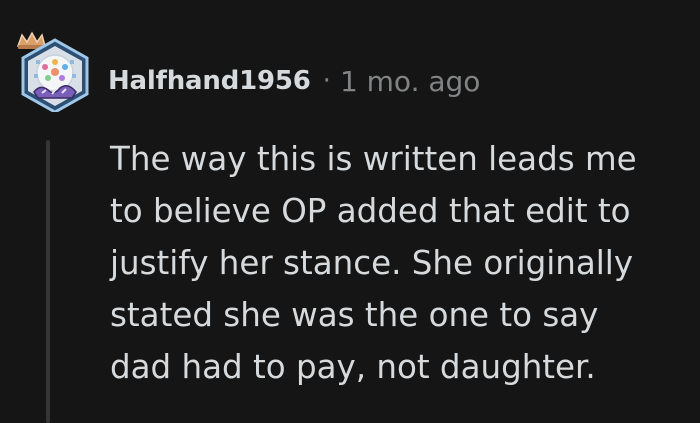 The image size is (700, 423). I want to click on comment-body-line: justify her stance. She originally, so click(372, 263).